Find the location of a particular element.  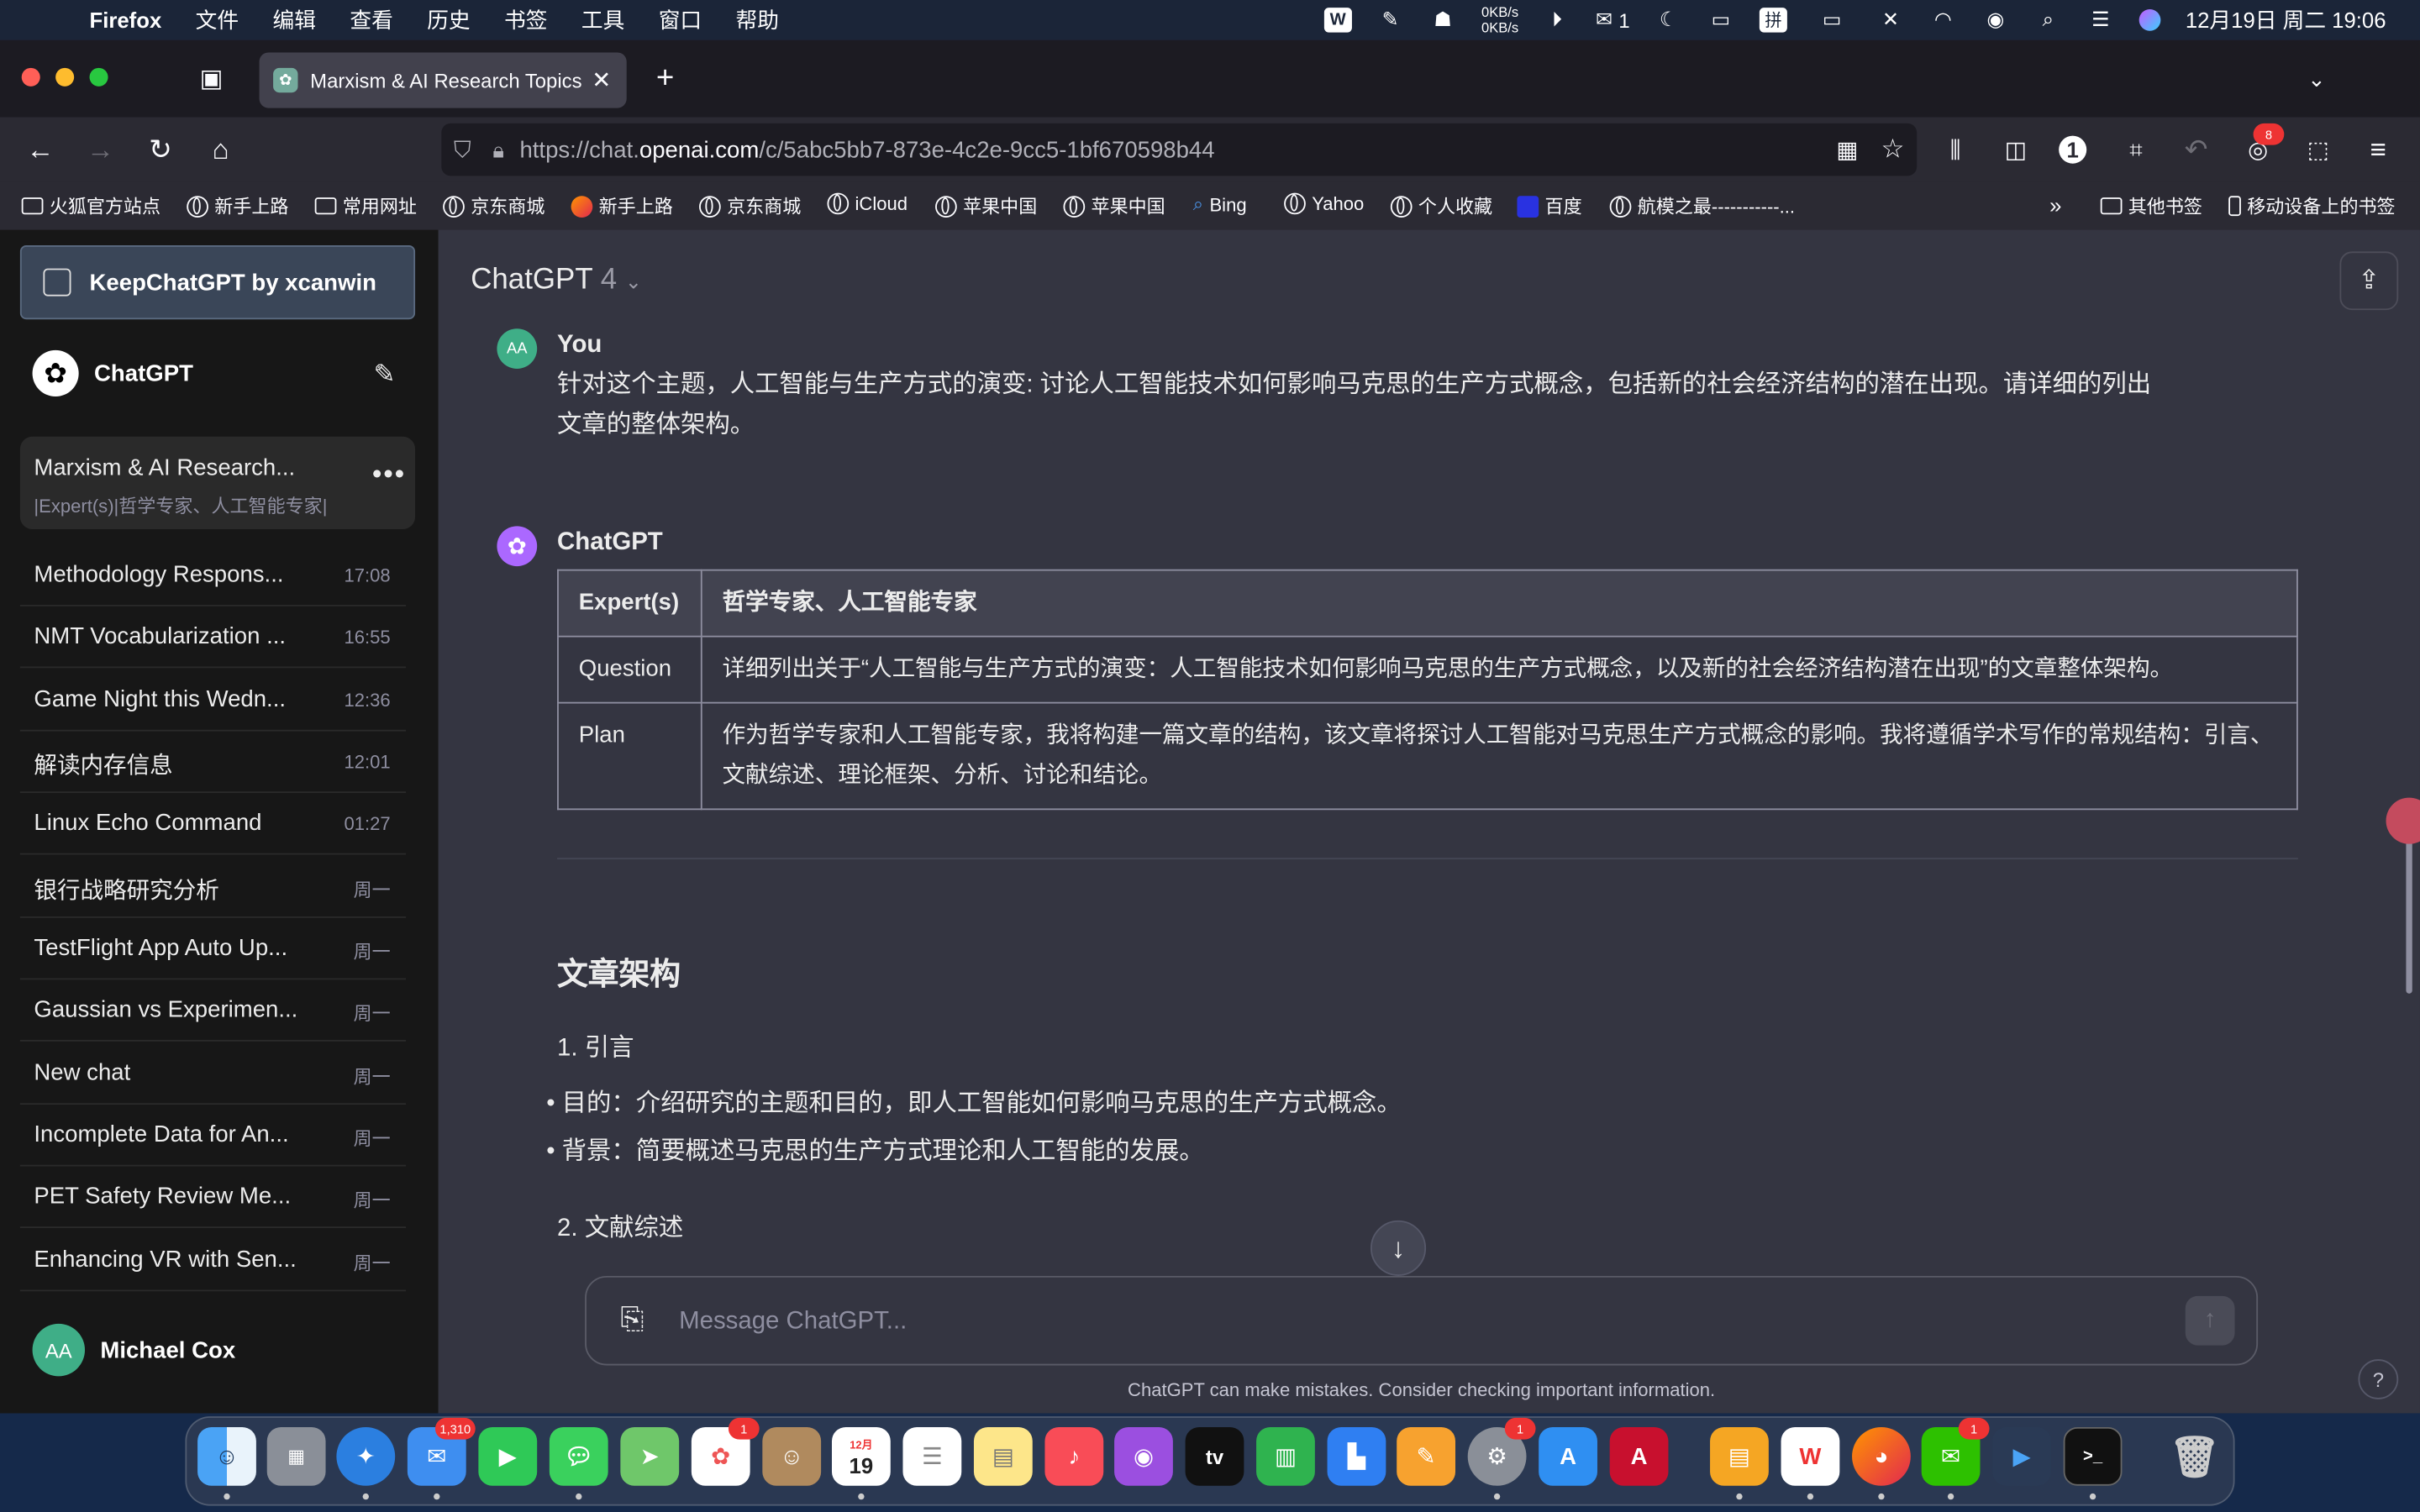

reload-button: ↻ is located at coordinates (161, 149).